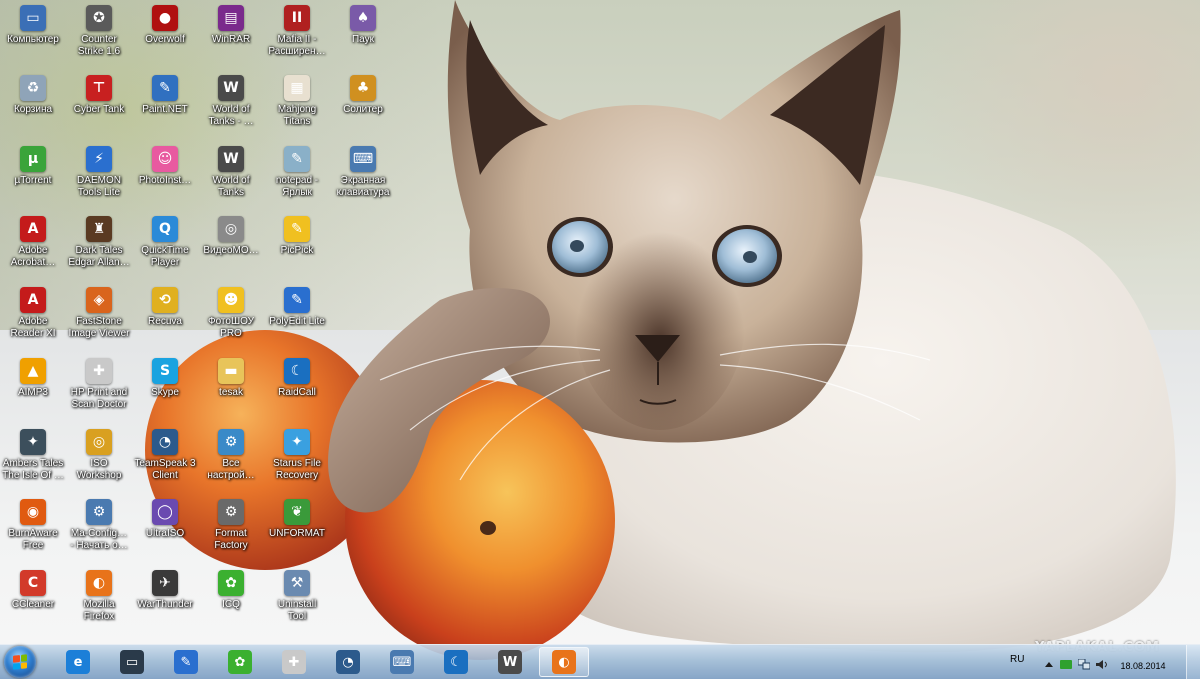 This screenshot has width=1200, height=679. I want to click on desktop-shortcut: ▲ AIMP3, so click(33, 378).